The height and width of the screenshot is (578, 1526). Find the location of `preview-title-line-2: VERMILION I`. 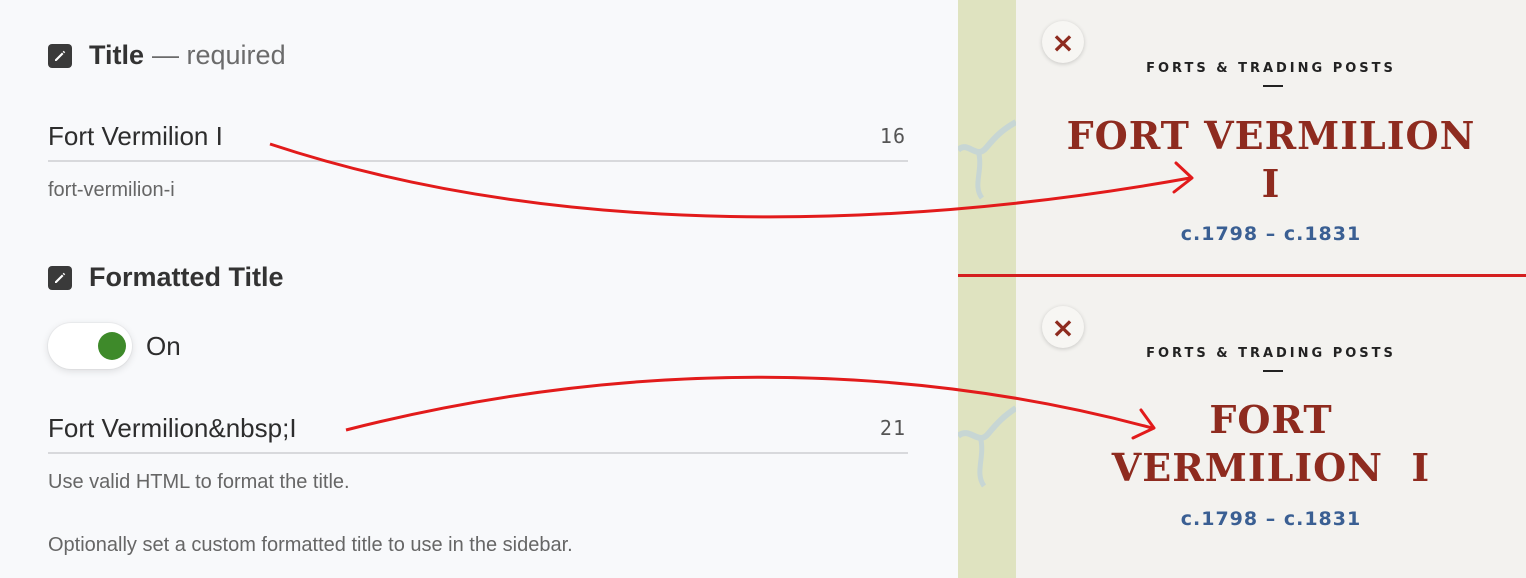

preview-title-line-2: VERMILION I is located at coordinates (1271, 467).